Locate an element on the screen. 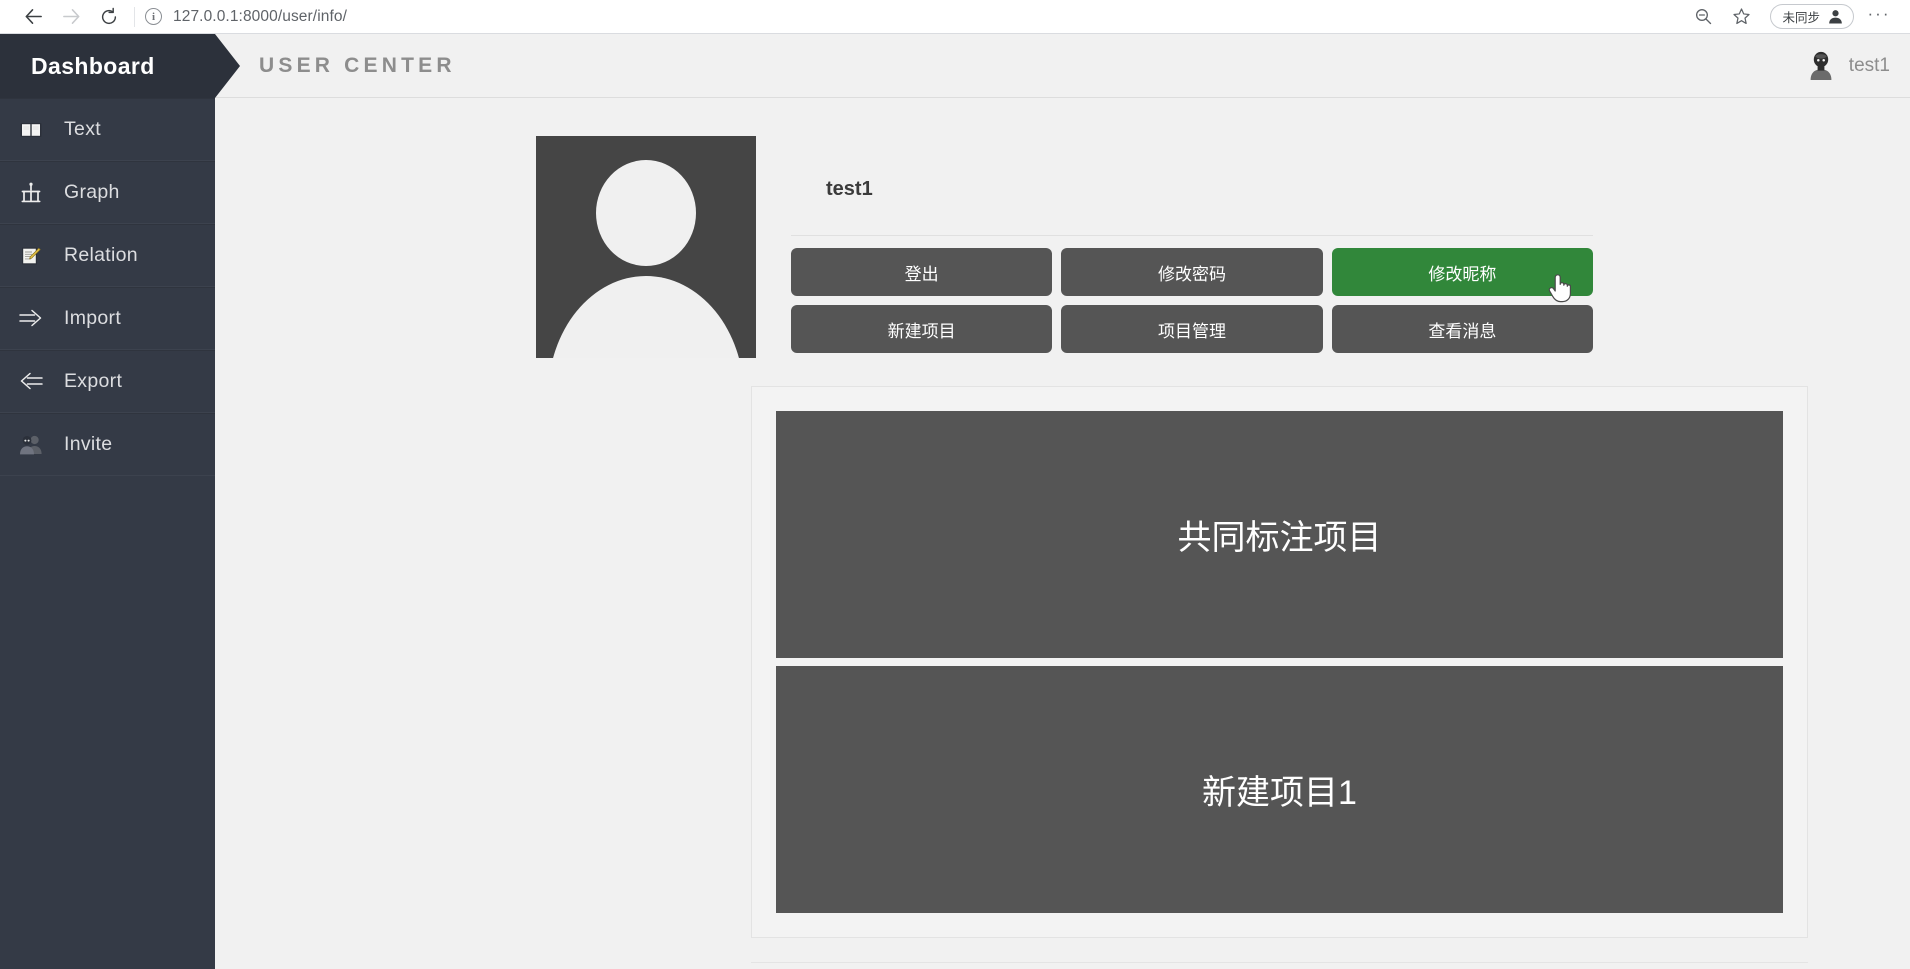 This screenshot has width=1910, height=969. sync-status-pill: 未同步 is located at coordinates (1812, 16).